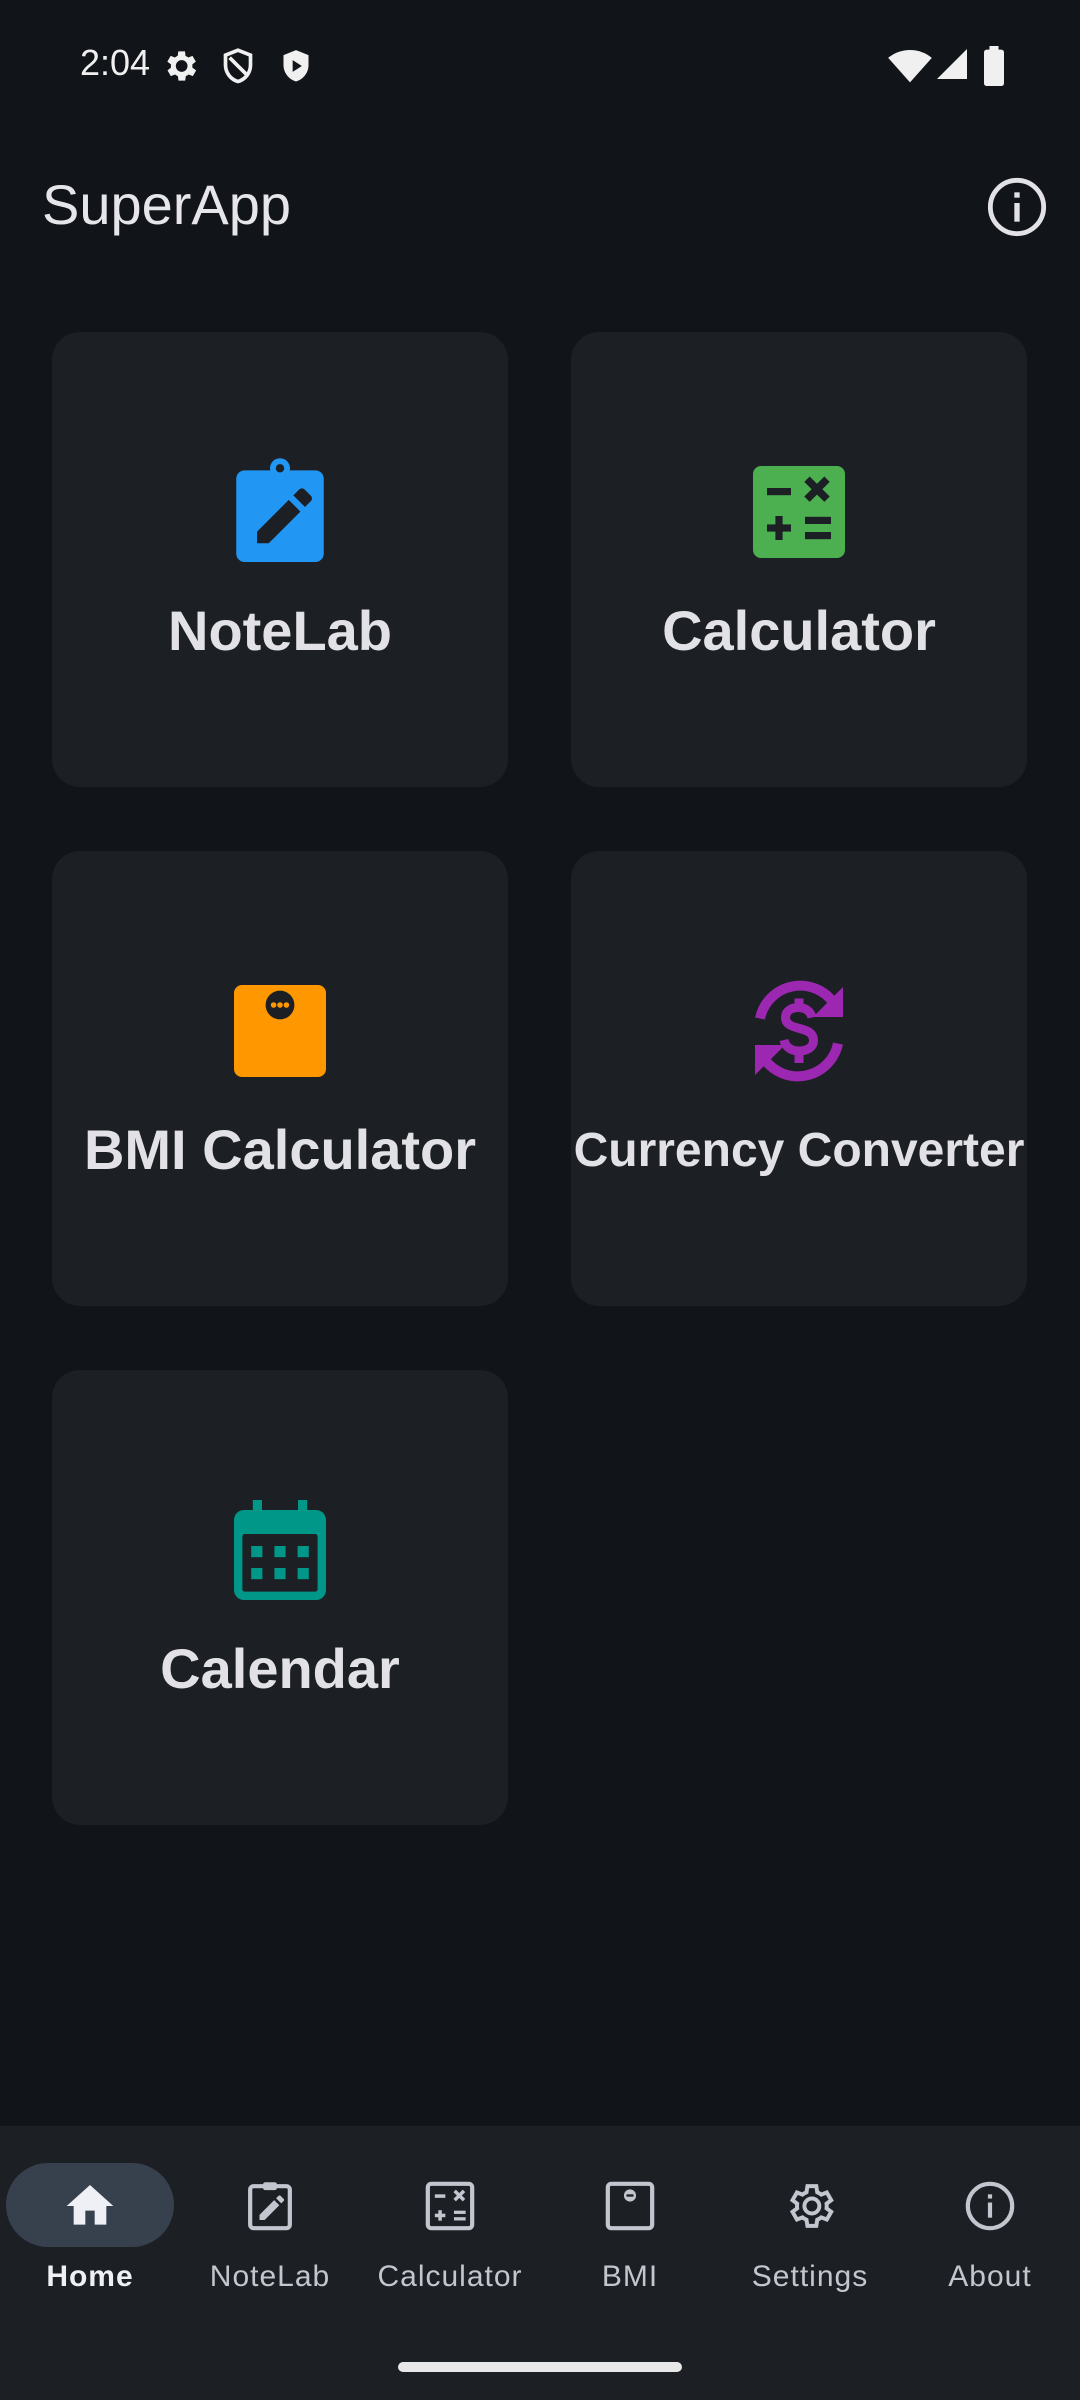 Image resolution: width=1080 pixels, height=2400 pixels. What do you see at coordinates (238, 66) in the screenshot?
I see `shield-icon` at bounding box center [238, 66].